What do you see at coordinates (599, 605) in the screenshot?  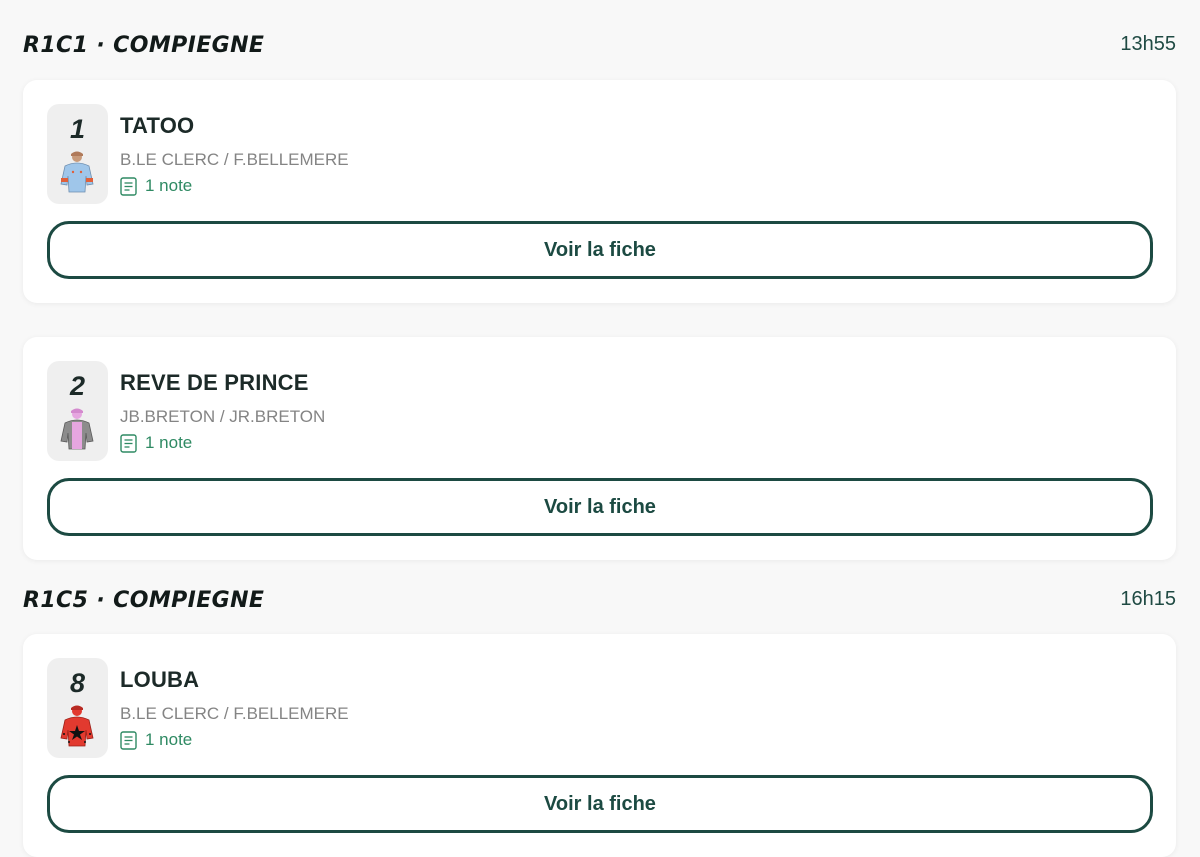 I see `race-header: R1C5 · COMPIEGNE 16h15` at bounding box center [599, 605].